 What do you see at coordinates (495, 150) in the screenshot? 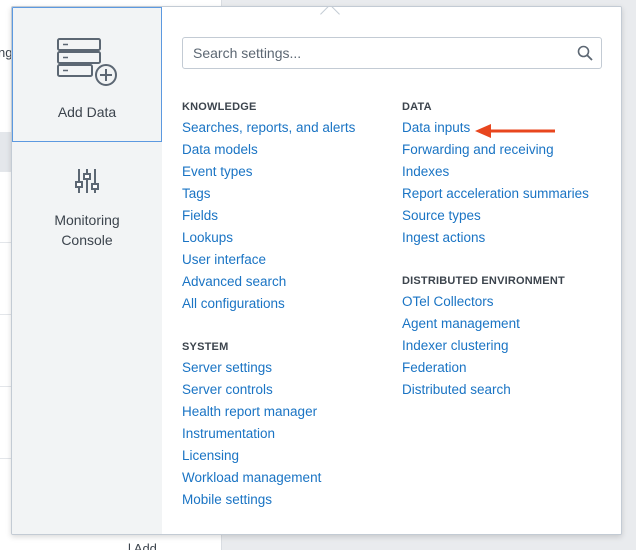
I see `link-forwarding-receiving: Forwarding and receiving` at bounding box center [495, 150].